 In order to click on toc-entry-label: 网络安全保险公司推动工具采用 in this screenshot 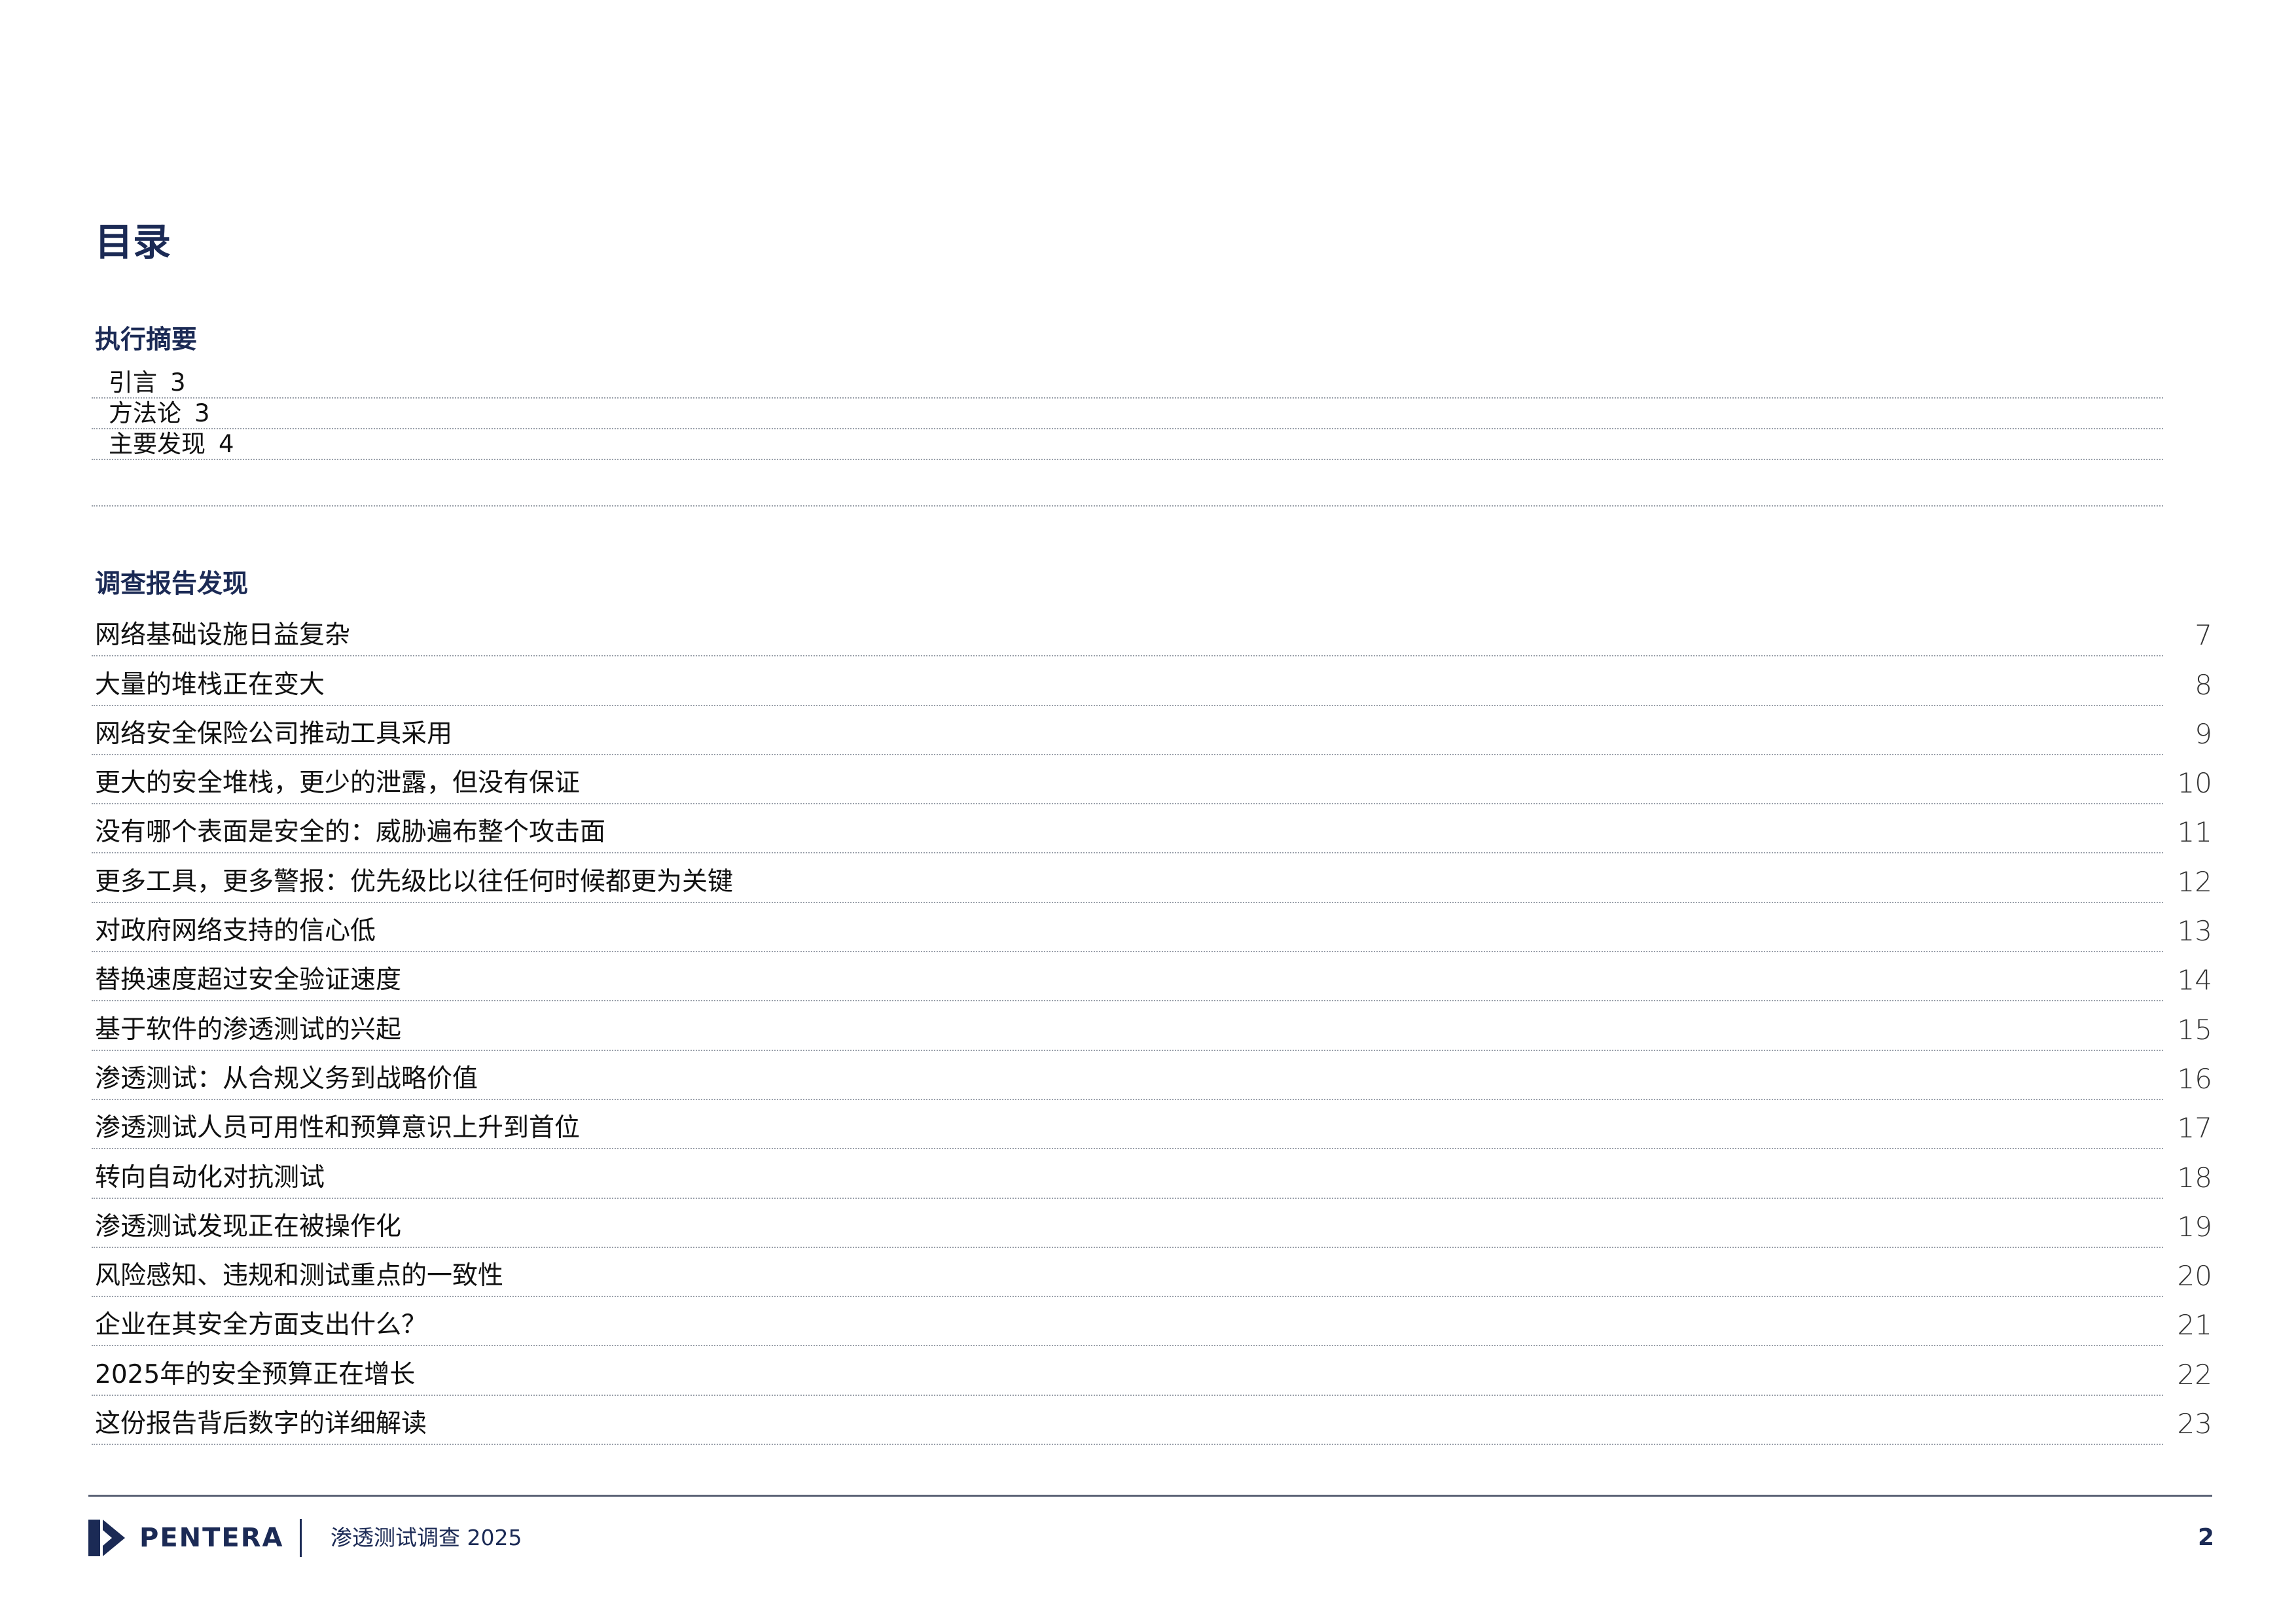, I will do `click(274, 734)`.